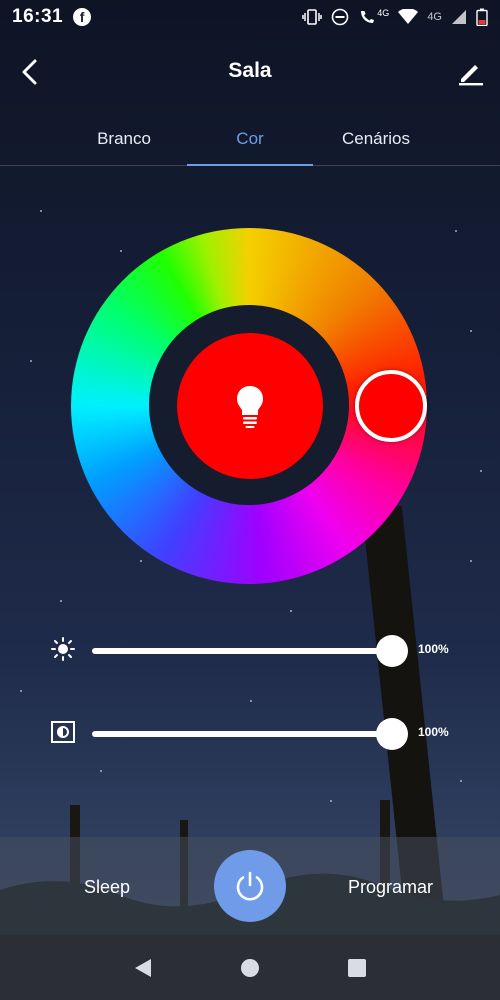 The image size is (500, 1000). I want to click on signal-icon, so click(459, 17).